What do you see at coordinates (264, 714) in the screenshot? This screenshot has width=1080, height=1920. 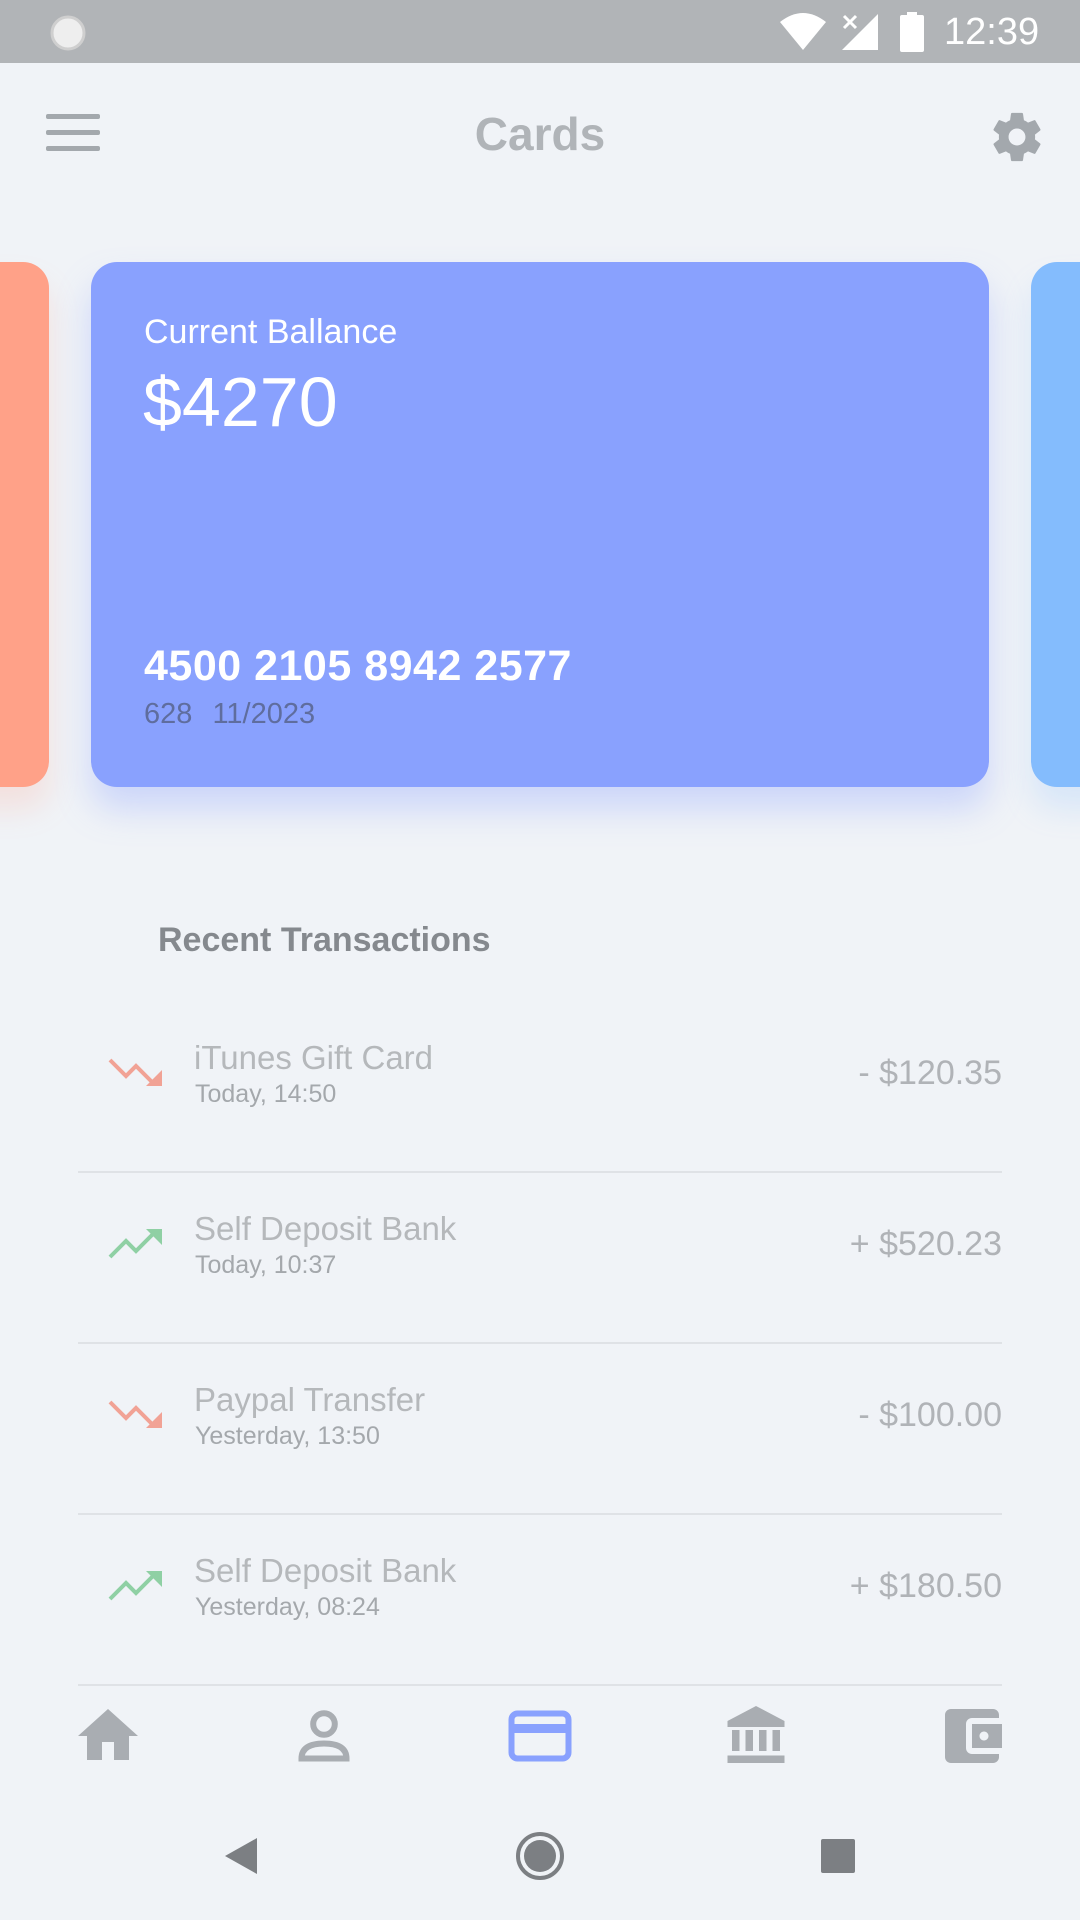 I see `card-expiry: 11/2023` at bounding box center [264, 714].